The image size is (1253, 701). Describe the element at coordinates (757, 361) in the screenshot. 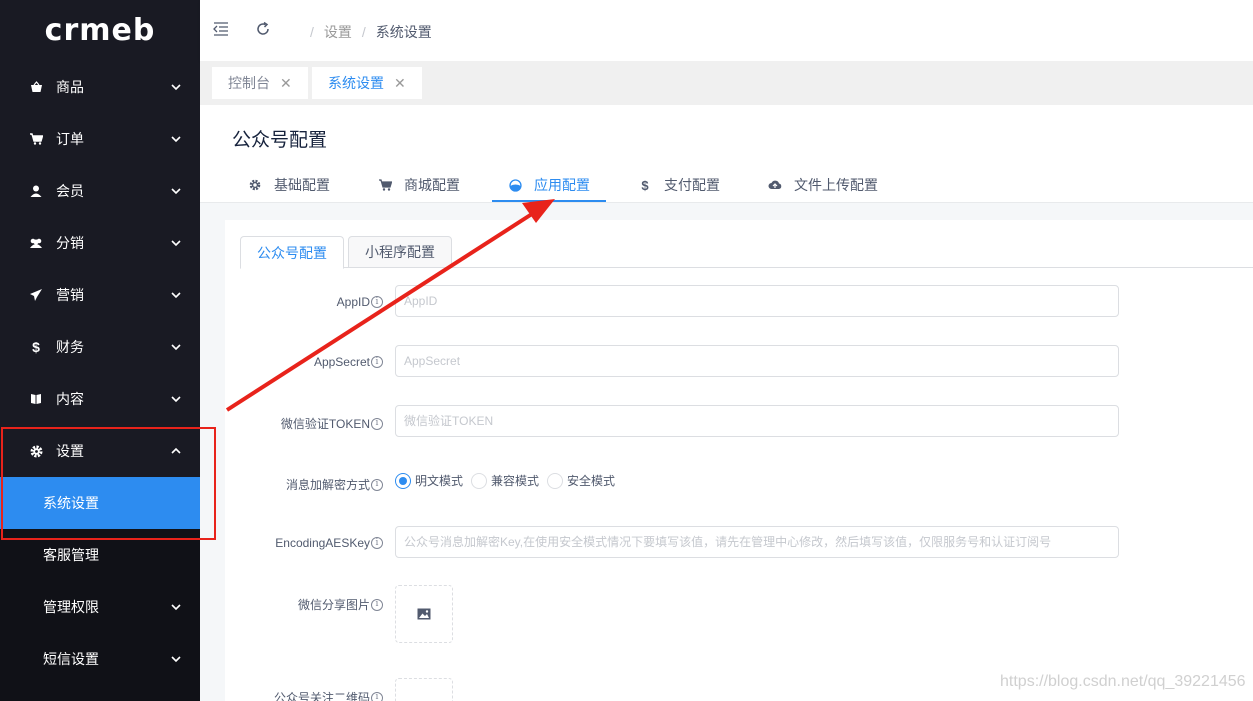

I see `appsecret-input` at that location.